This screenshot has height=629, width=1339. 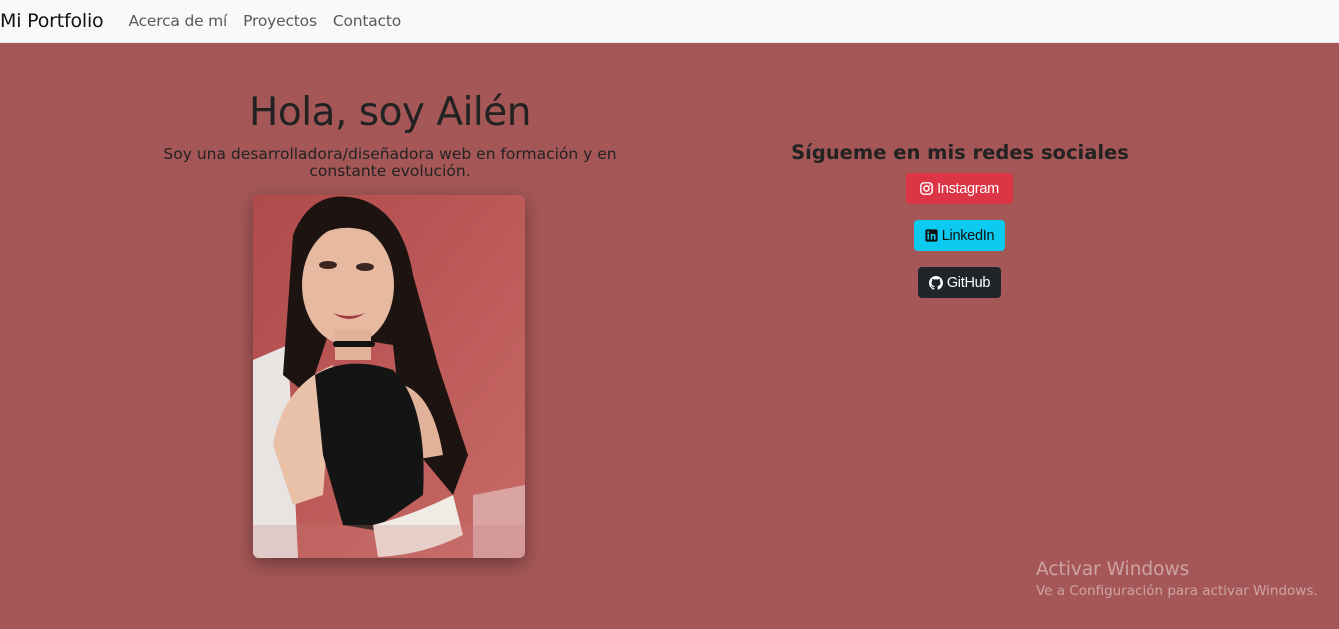 I want to click on github-button: GitHub, so click(x=959, y=282).